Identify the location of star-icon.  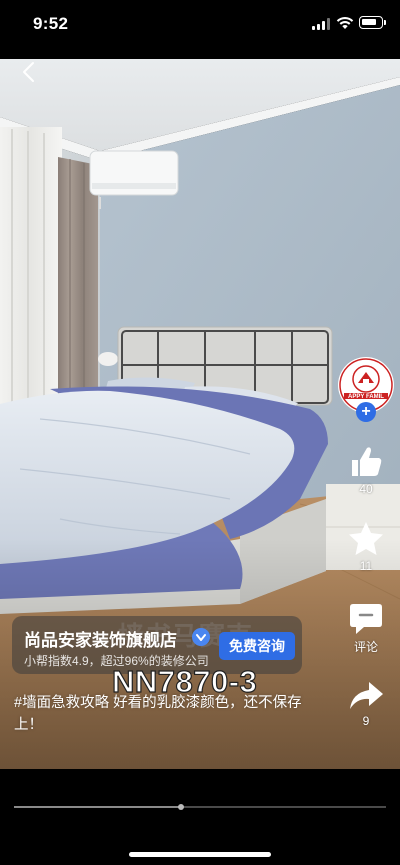
(366, 538).